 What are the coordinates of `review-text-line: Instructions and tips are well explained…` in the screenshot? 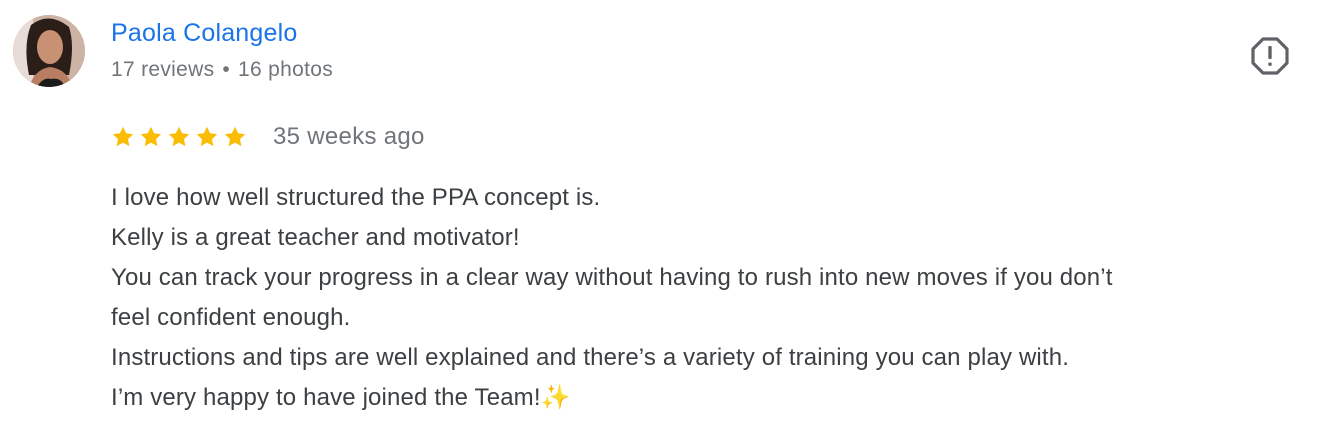 It's located at (590, 357).